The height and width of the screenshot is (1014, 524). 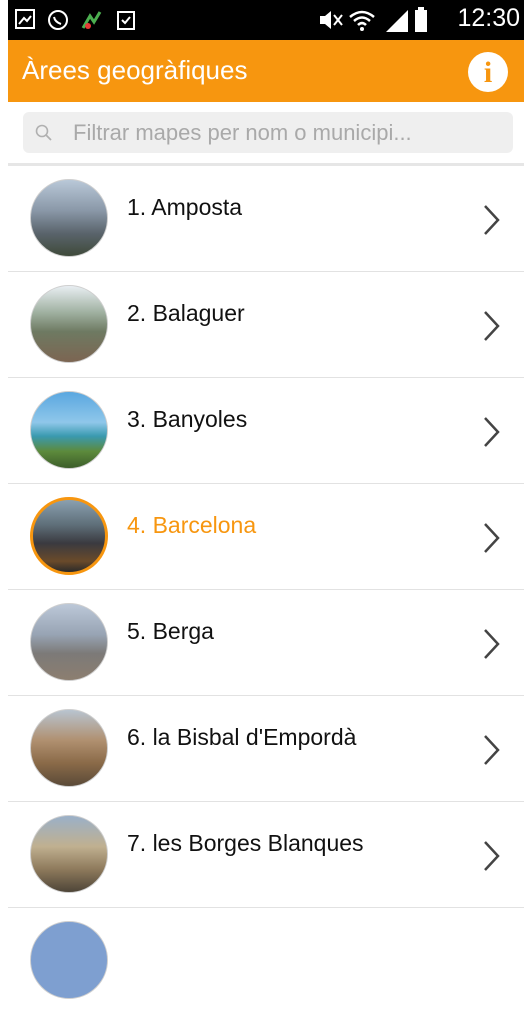 I want to click on app-bar: Àrees geogràfiques i, so click(x=266, y=71).